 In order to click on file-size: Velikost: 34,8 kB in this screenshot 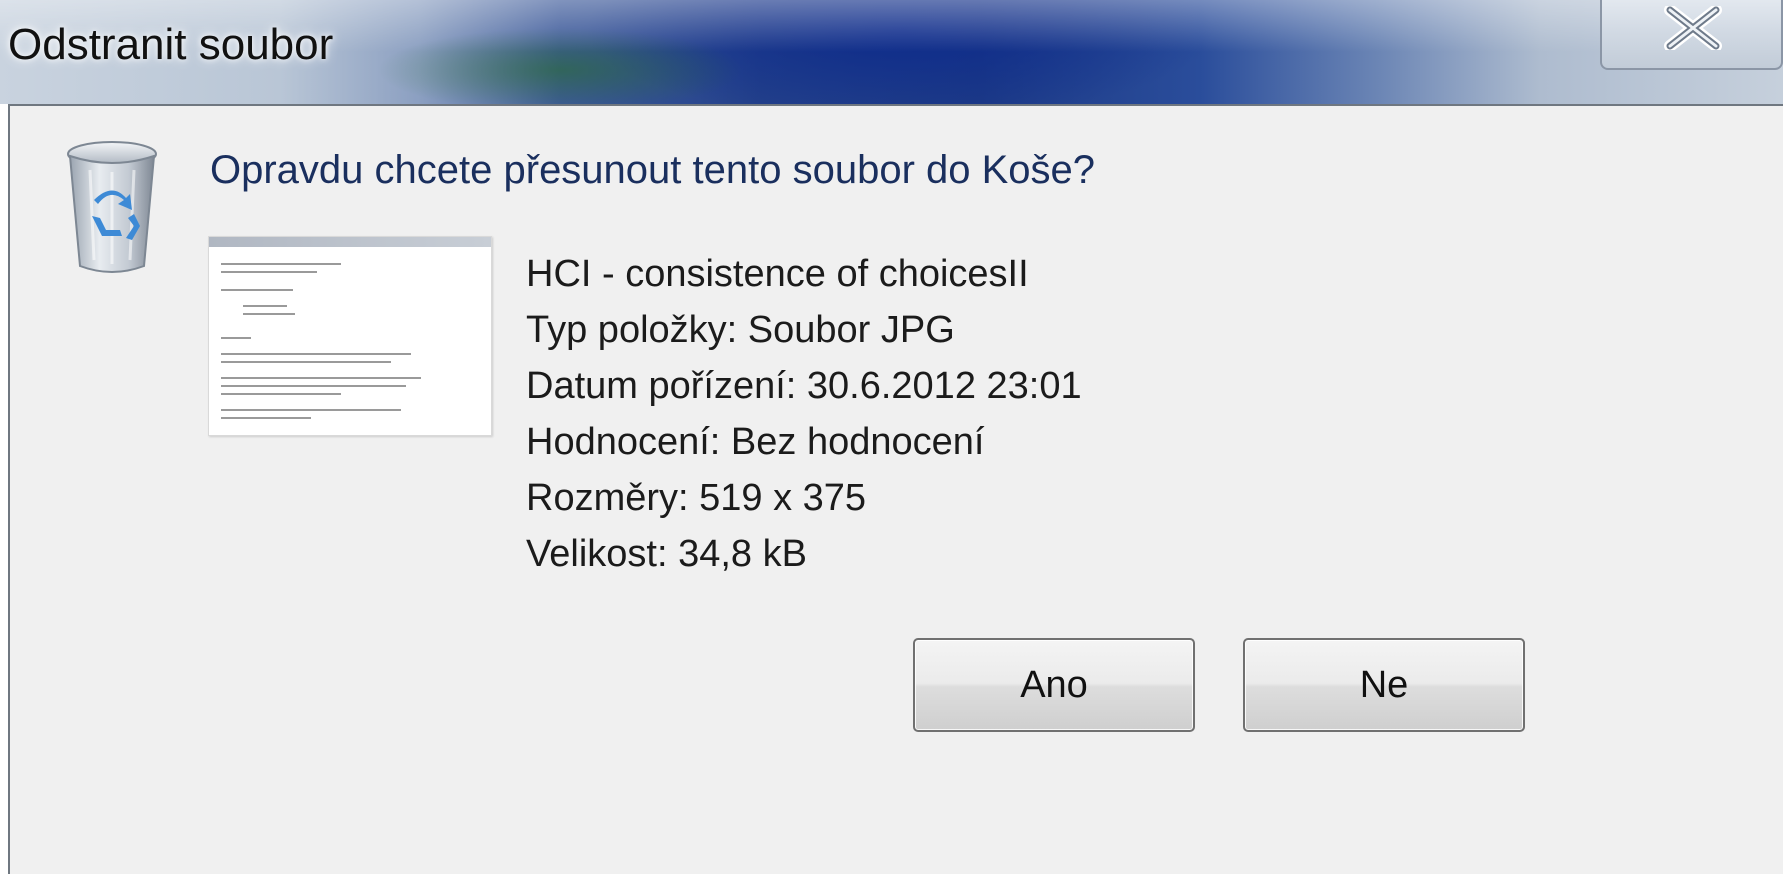, I will do `click(666, 554)`.